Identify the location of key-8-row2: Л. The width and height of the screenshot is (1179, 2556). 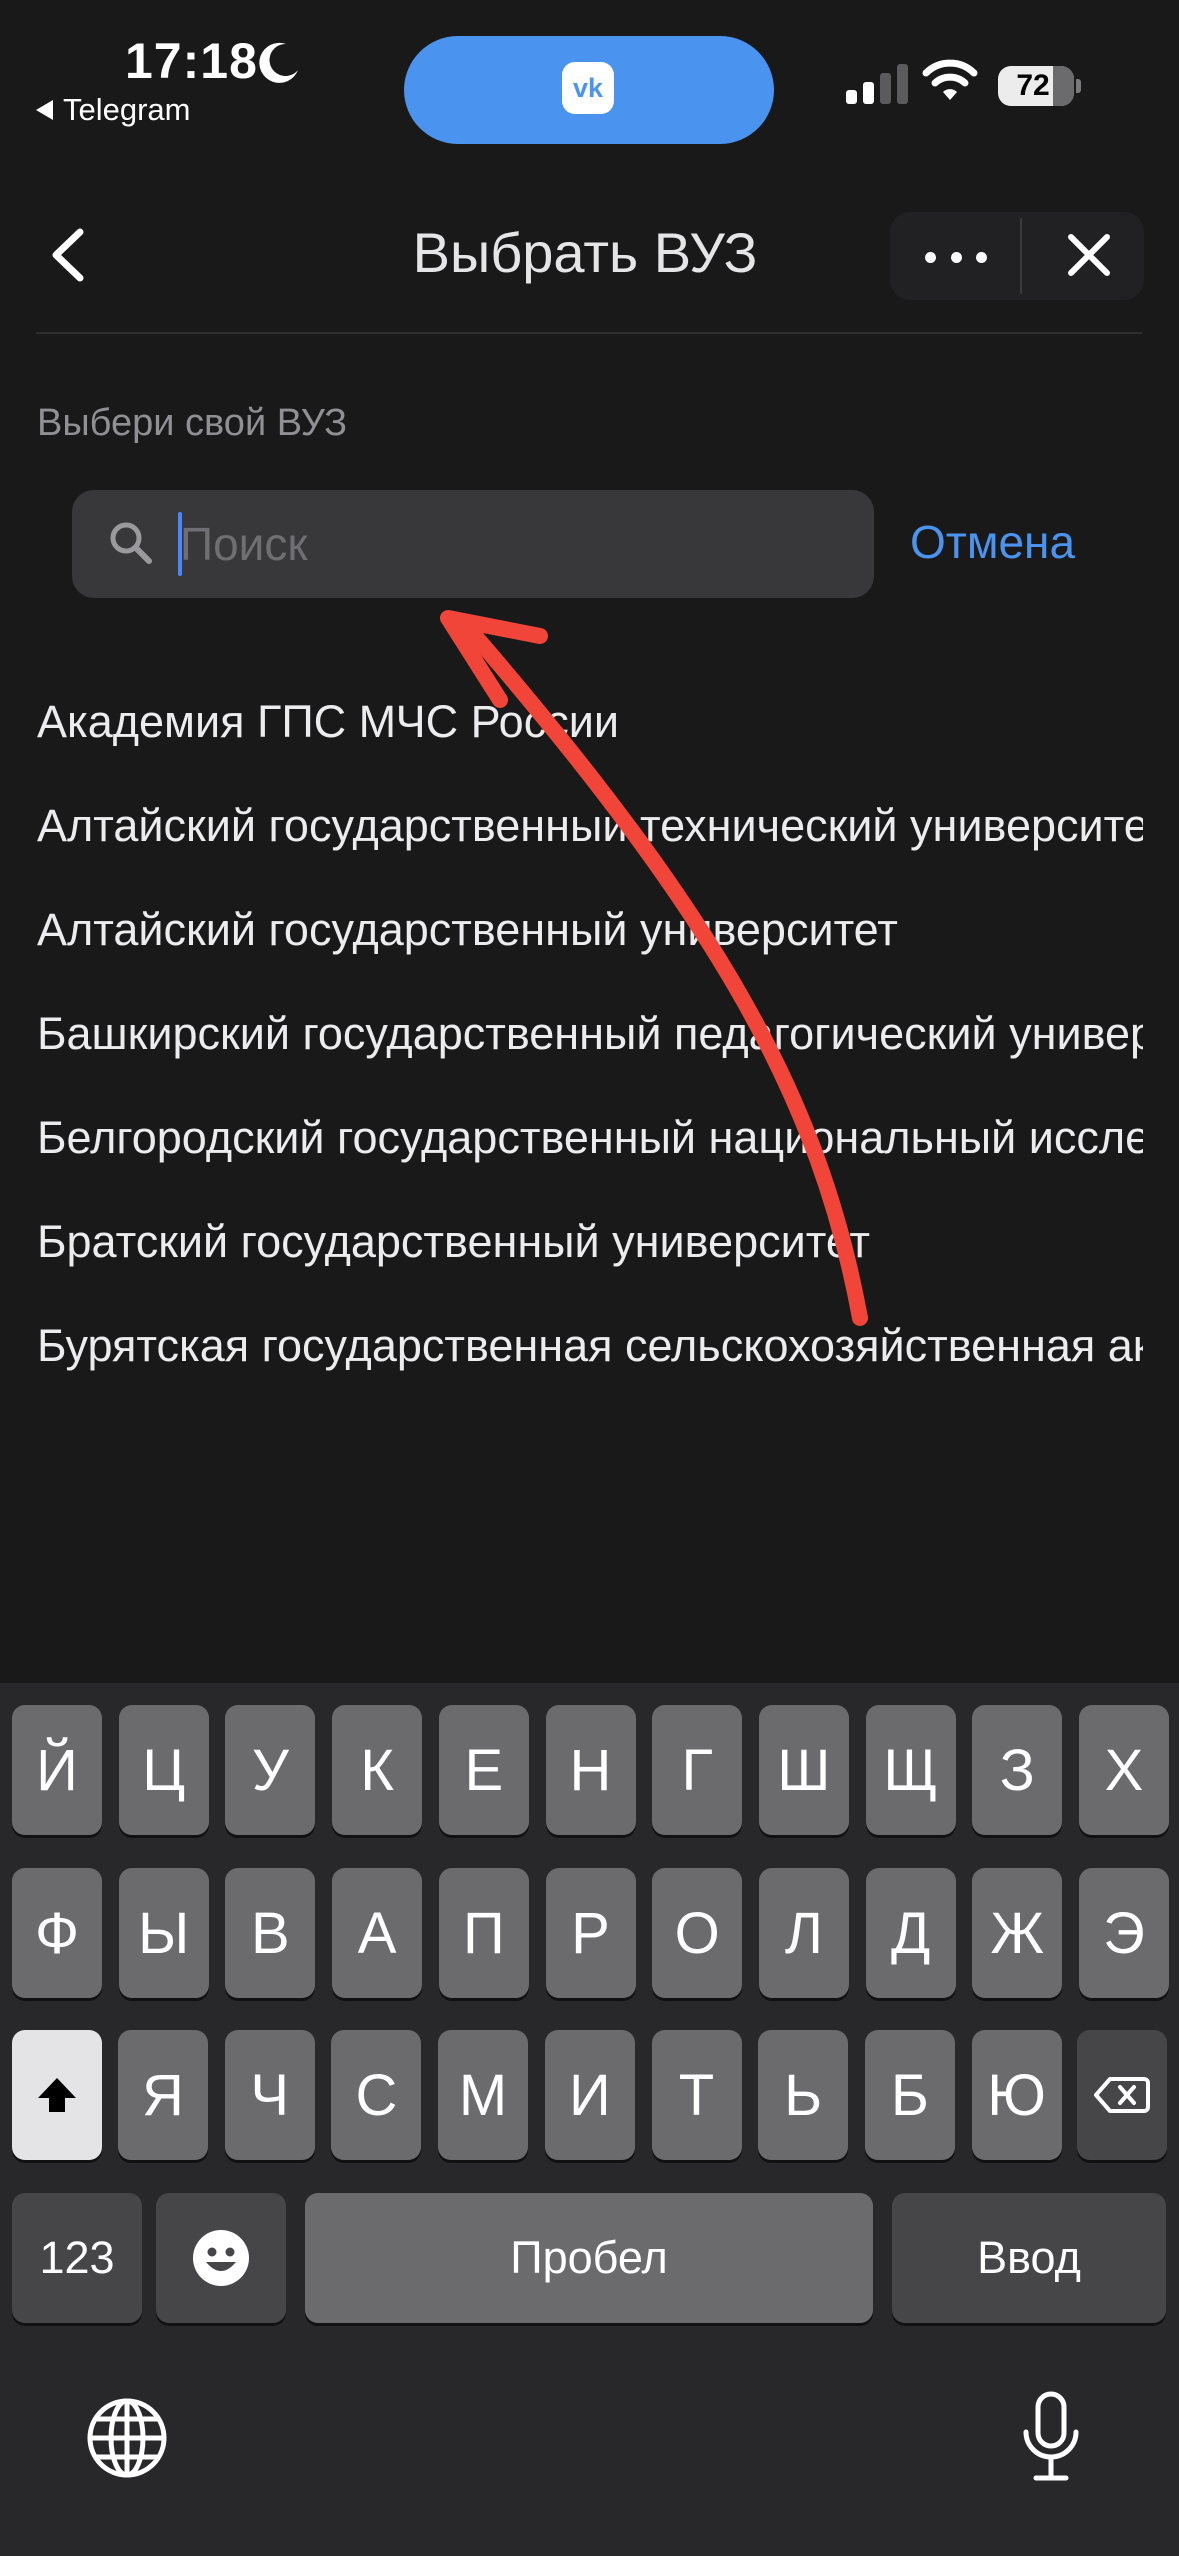
(803, 1933).